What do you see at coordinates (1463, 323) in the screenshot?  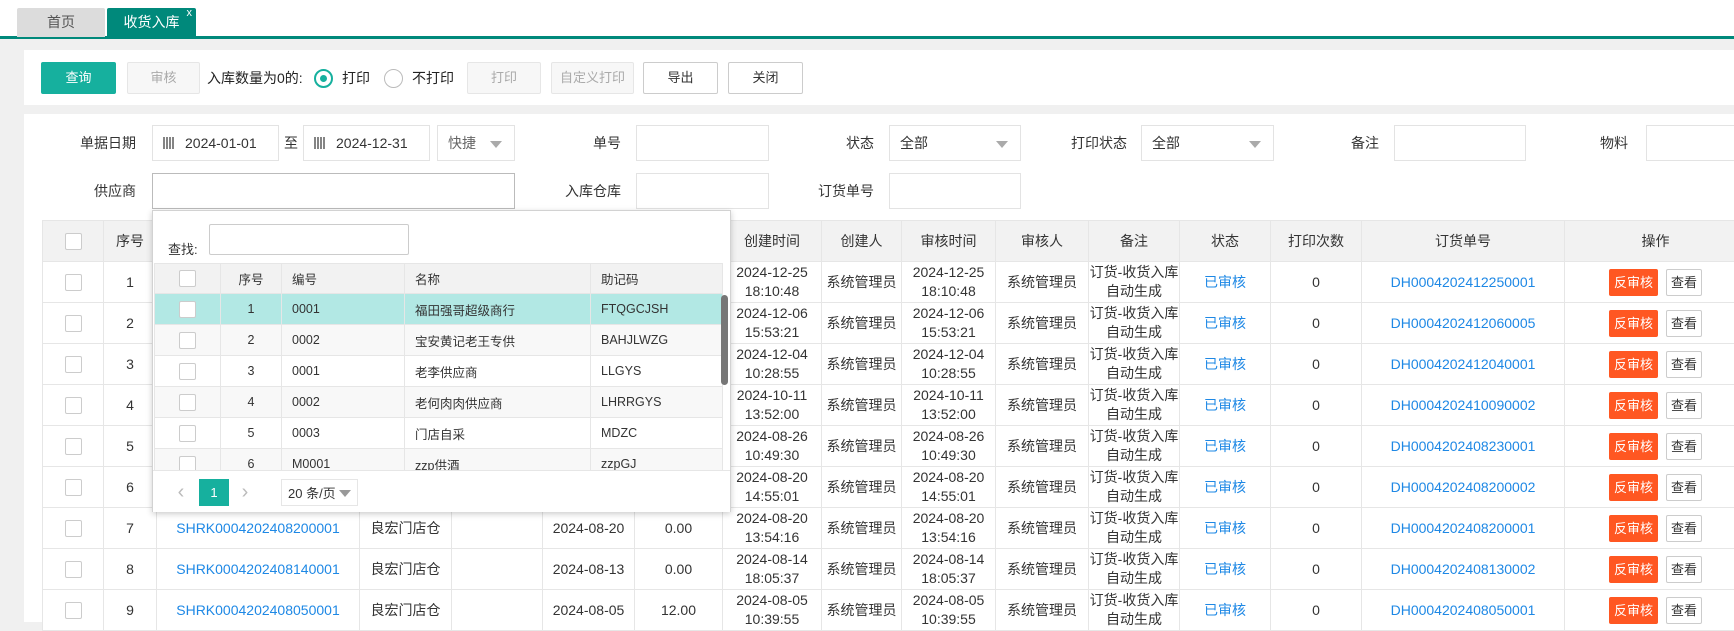 I see `order-no-link: DH0004202412060005` at bounding box center [1463, 323].